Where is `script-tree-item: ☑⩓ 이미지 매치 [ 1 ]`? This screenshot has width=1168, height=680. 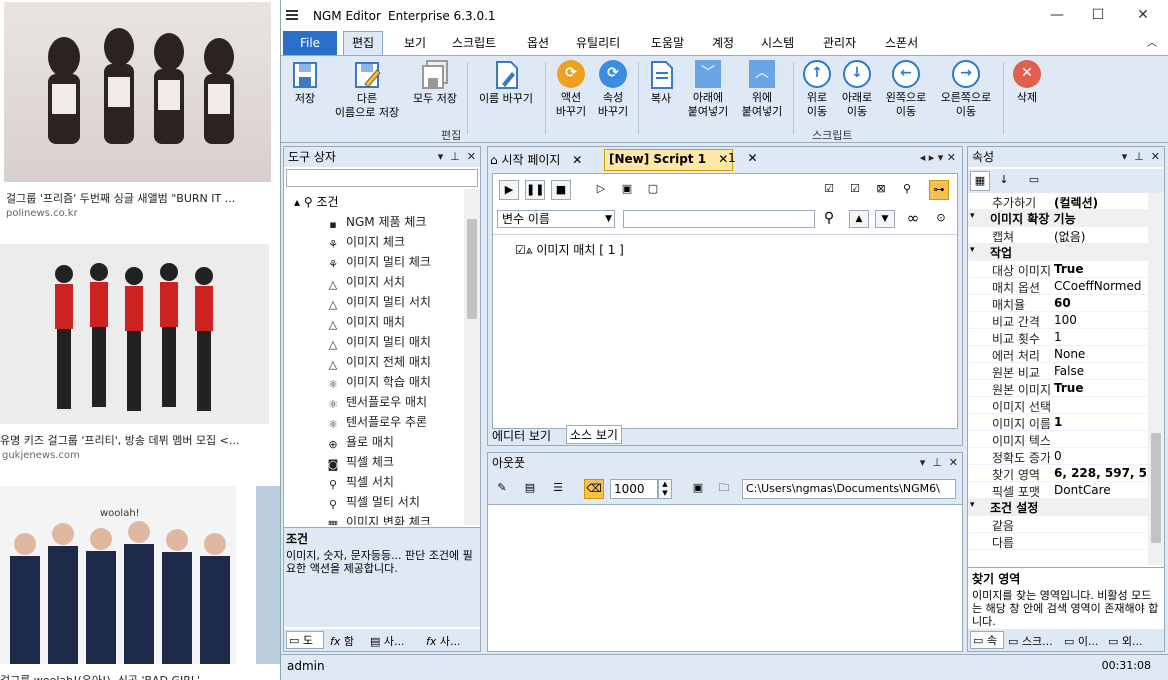
script-tree-item: ☑⩓ 이미지 매치 [ 1 ] is located at coordinates (569, 249).